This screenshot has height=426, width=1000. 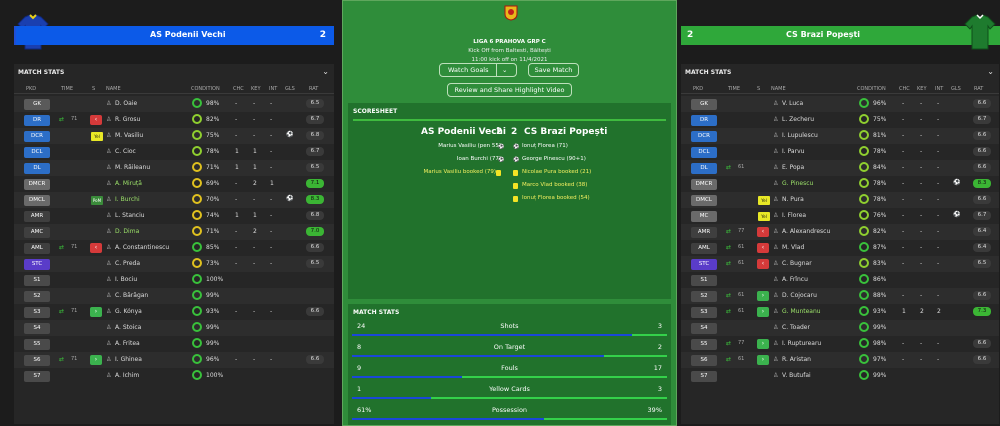 I want to click on player-row: S5 ⇄ 77 › ♙ I. Rupturearu 98% - - - 6.6, so click(x=840, y=344).